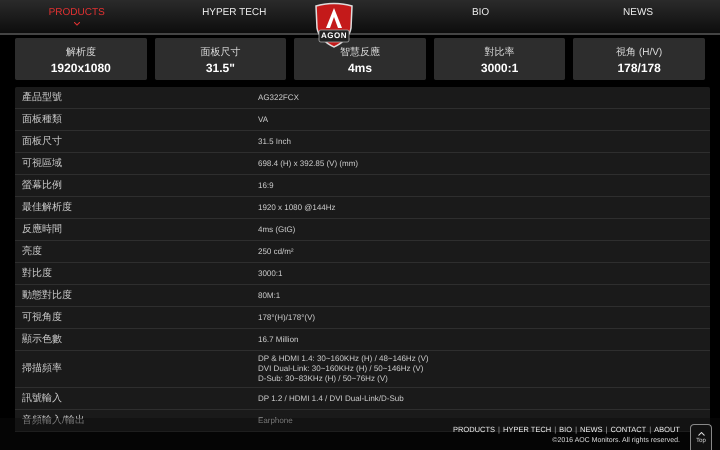 The width and height of the screenshot is (720, 450). I want to click on spec-value: 80M:1, so click(269, 295).